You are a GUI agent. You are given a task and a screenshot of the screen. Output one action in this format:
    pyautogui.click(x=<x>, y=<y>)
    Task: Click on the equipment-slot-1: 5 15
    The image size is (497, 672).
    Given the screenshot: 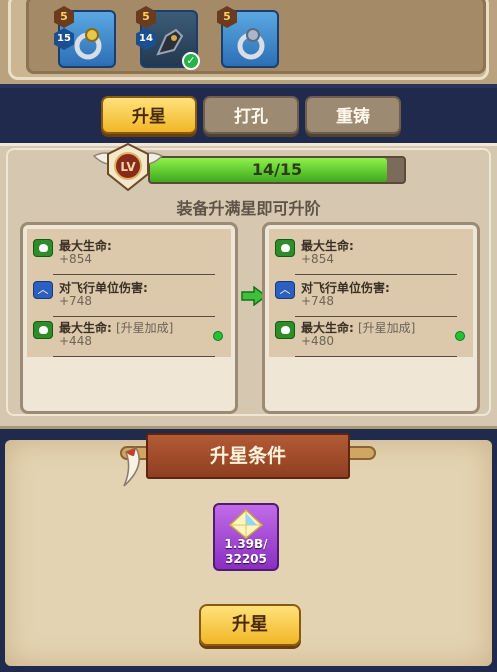 What is the action you would take?
    pyautogui.click(x=85, y=37)
    